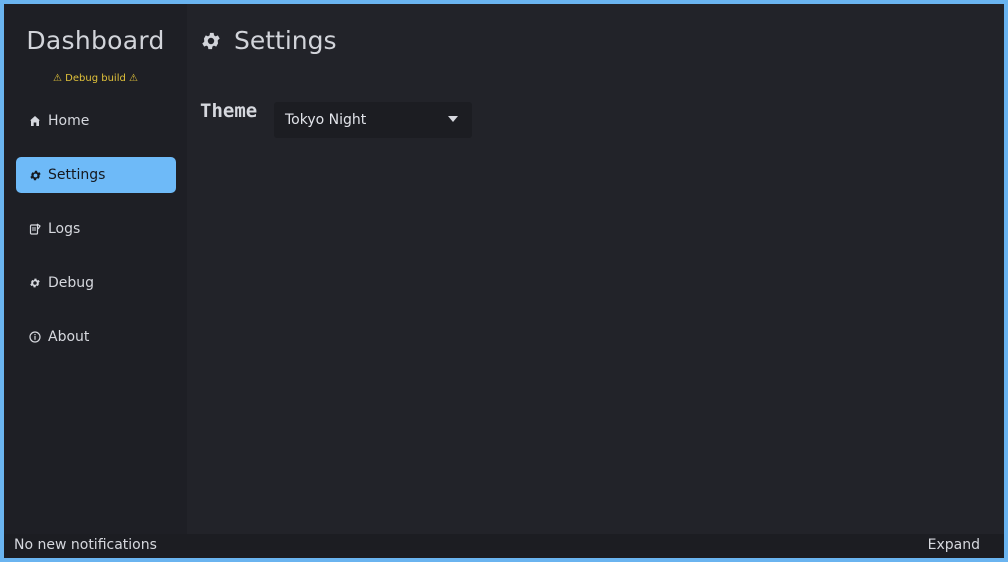 This screenshot has height=562, width=1008. Describe the element at coordinates (69, 121) in the screenshot. I see `sidebar-item-label: Home` at that location.